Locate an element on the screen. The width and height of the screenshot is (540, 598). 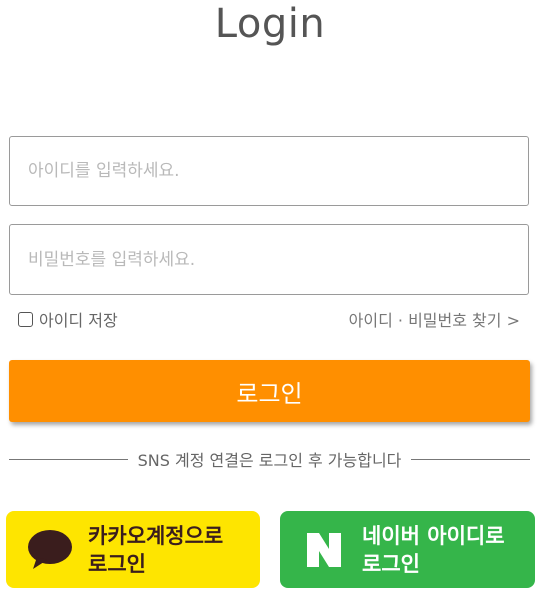
sns-divider: SNS 계정 연결은 로그인 후 가능합니다 is located at coordinates (270, 459).